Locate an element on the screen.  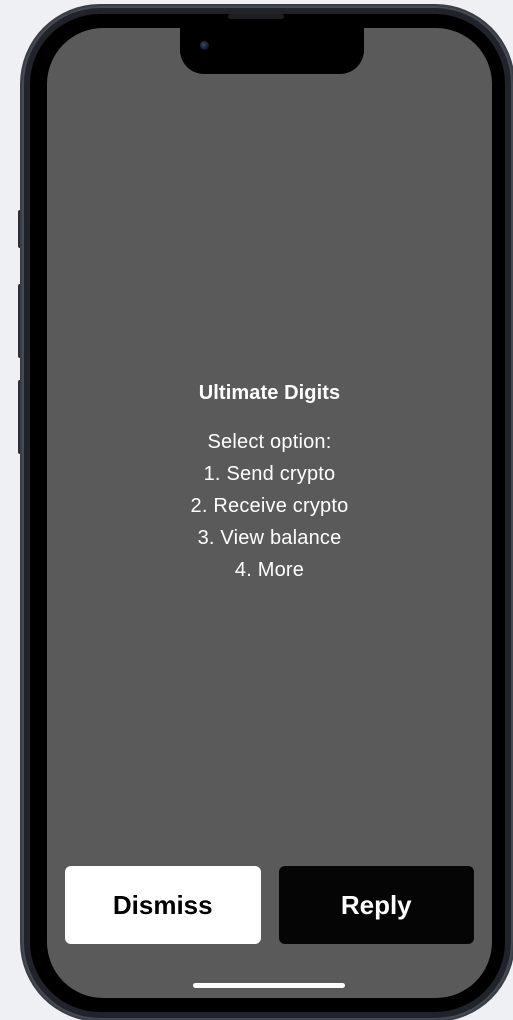
dialog-actions: Dismiss Reply is located at coordinates (269, 905).